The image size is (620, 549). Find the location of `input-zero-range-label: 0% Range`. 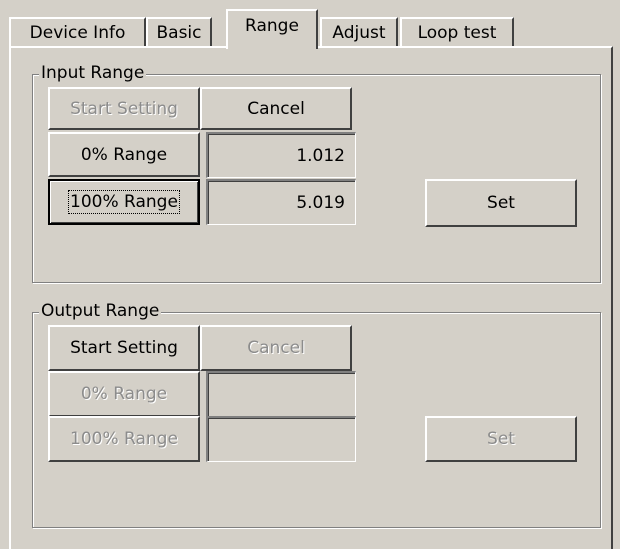

input-zero-range-label: 0% Range is located at coordinates (124, 154).